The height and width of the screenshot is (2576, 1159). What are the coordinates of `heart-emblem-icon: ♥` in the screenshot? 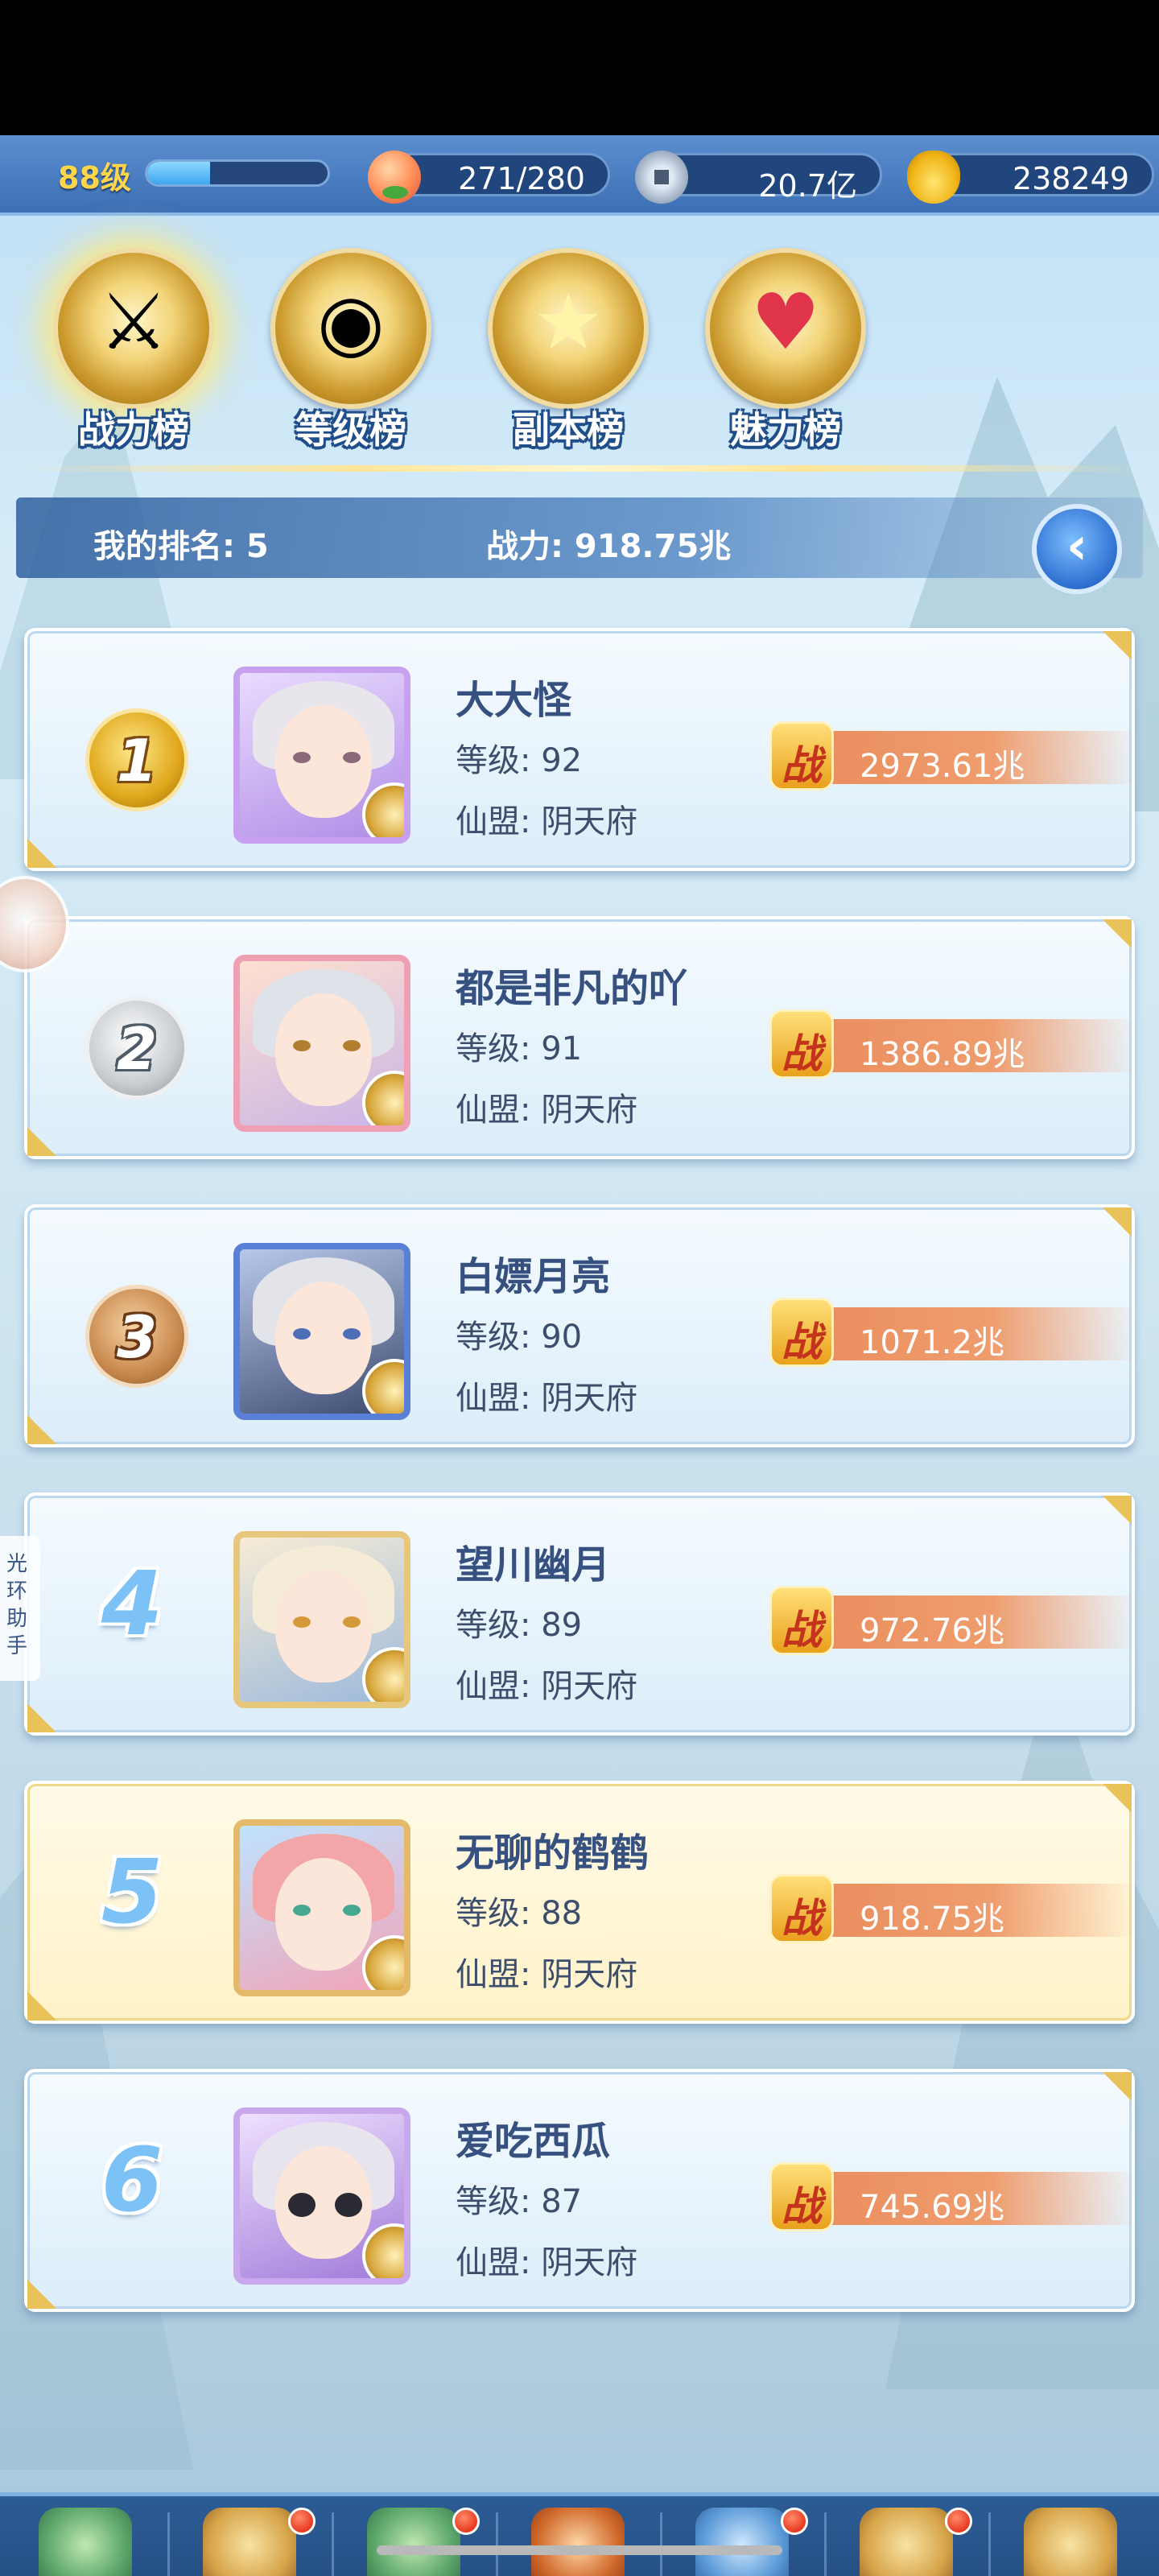 It's located at (785, 328).